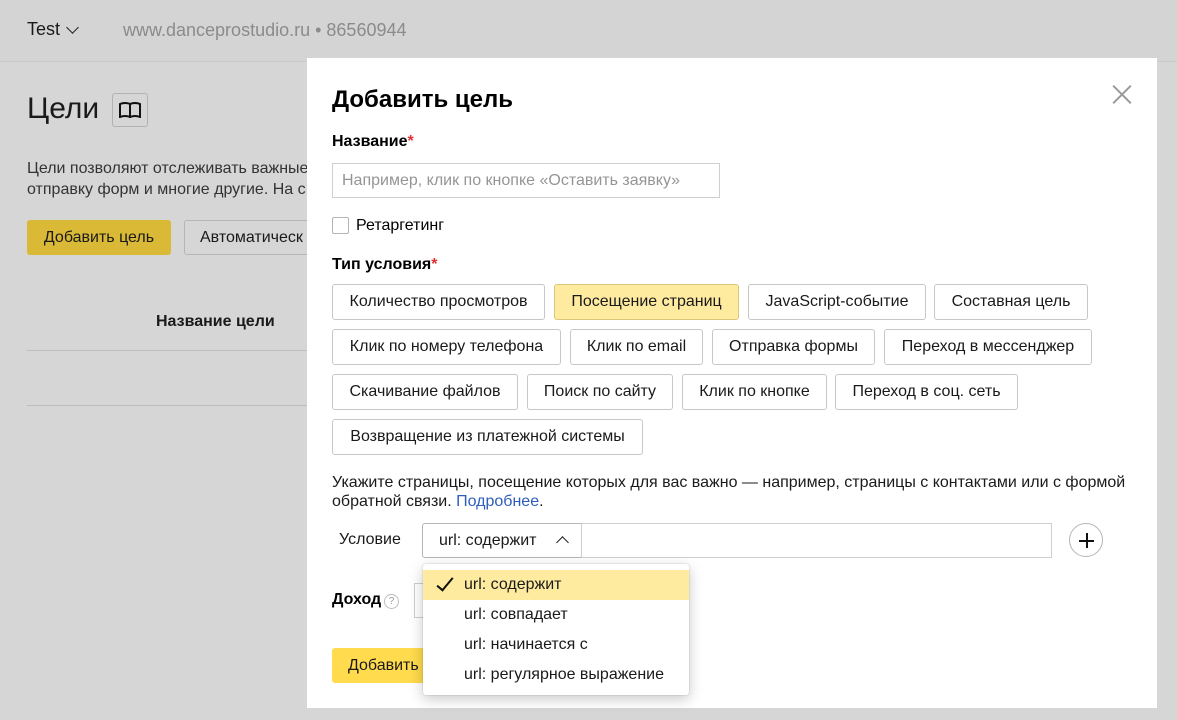  What do you see at coordinates (526, 644) in the screenshot?
I see `dropdown-option-label: url: начинается с` at bounding box center [526, 644].